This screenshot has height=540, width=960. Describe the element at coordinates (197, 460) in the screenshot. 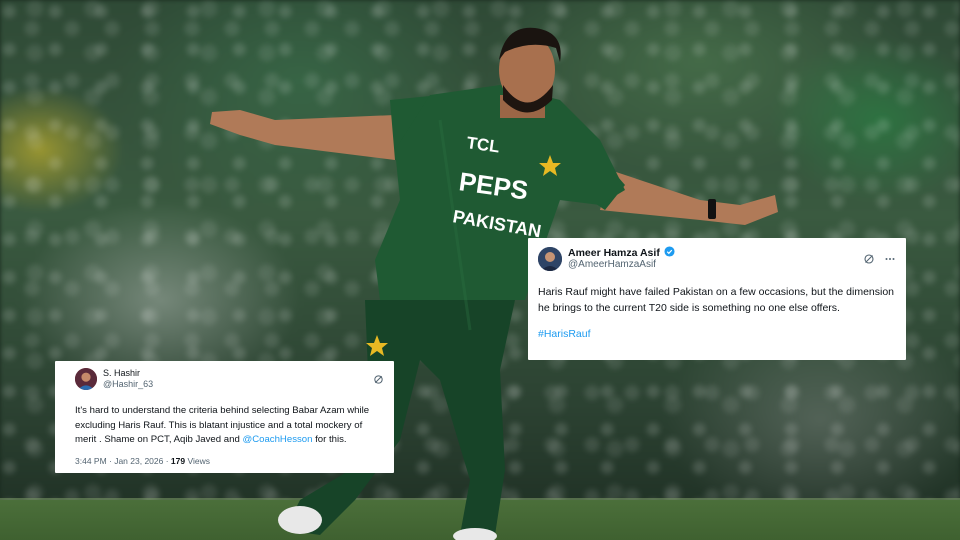

I see `views-label: Views` at that location.